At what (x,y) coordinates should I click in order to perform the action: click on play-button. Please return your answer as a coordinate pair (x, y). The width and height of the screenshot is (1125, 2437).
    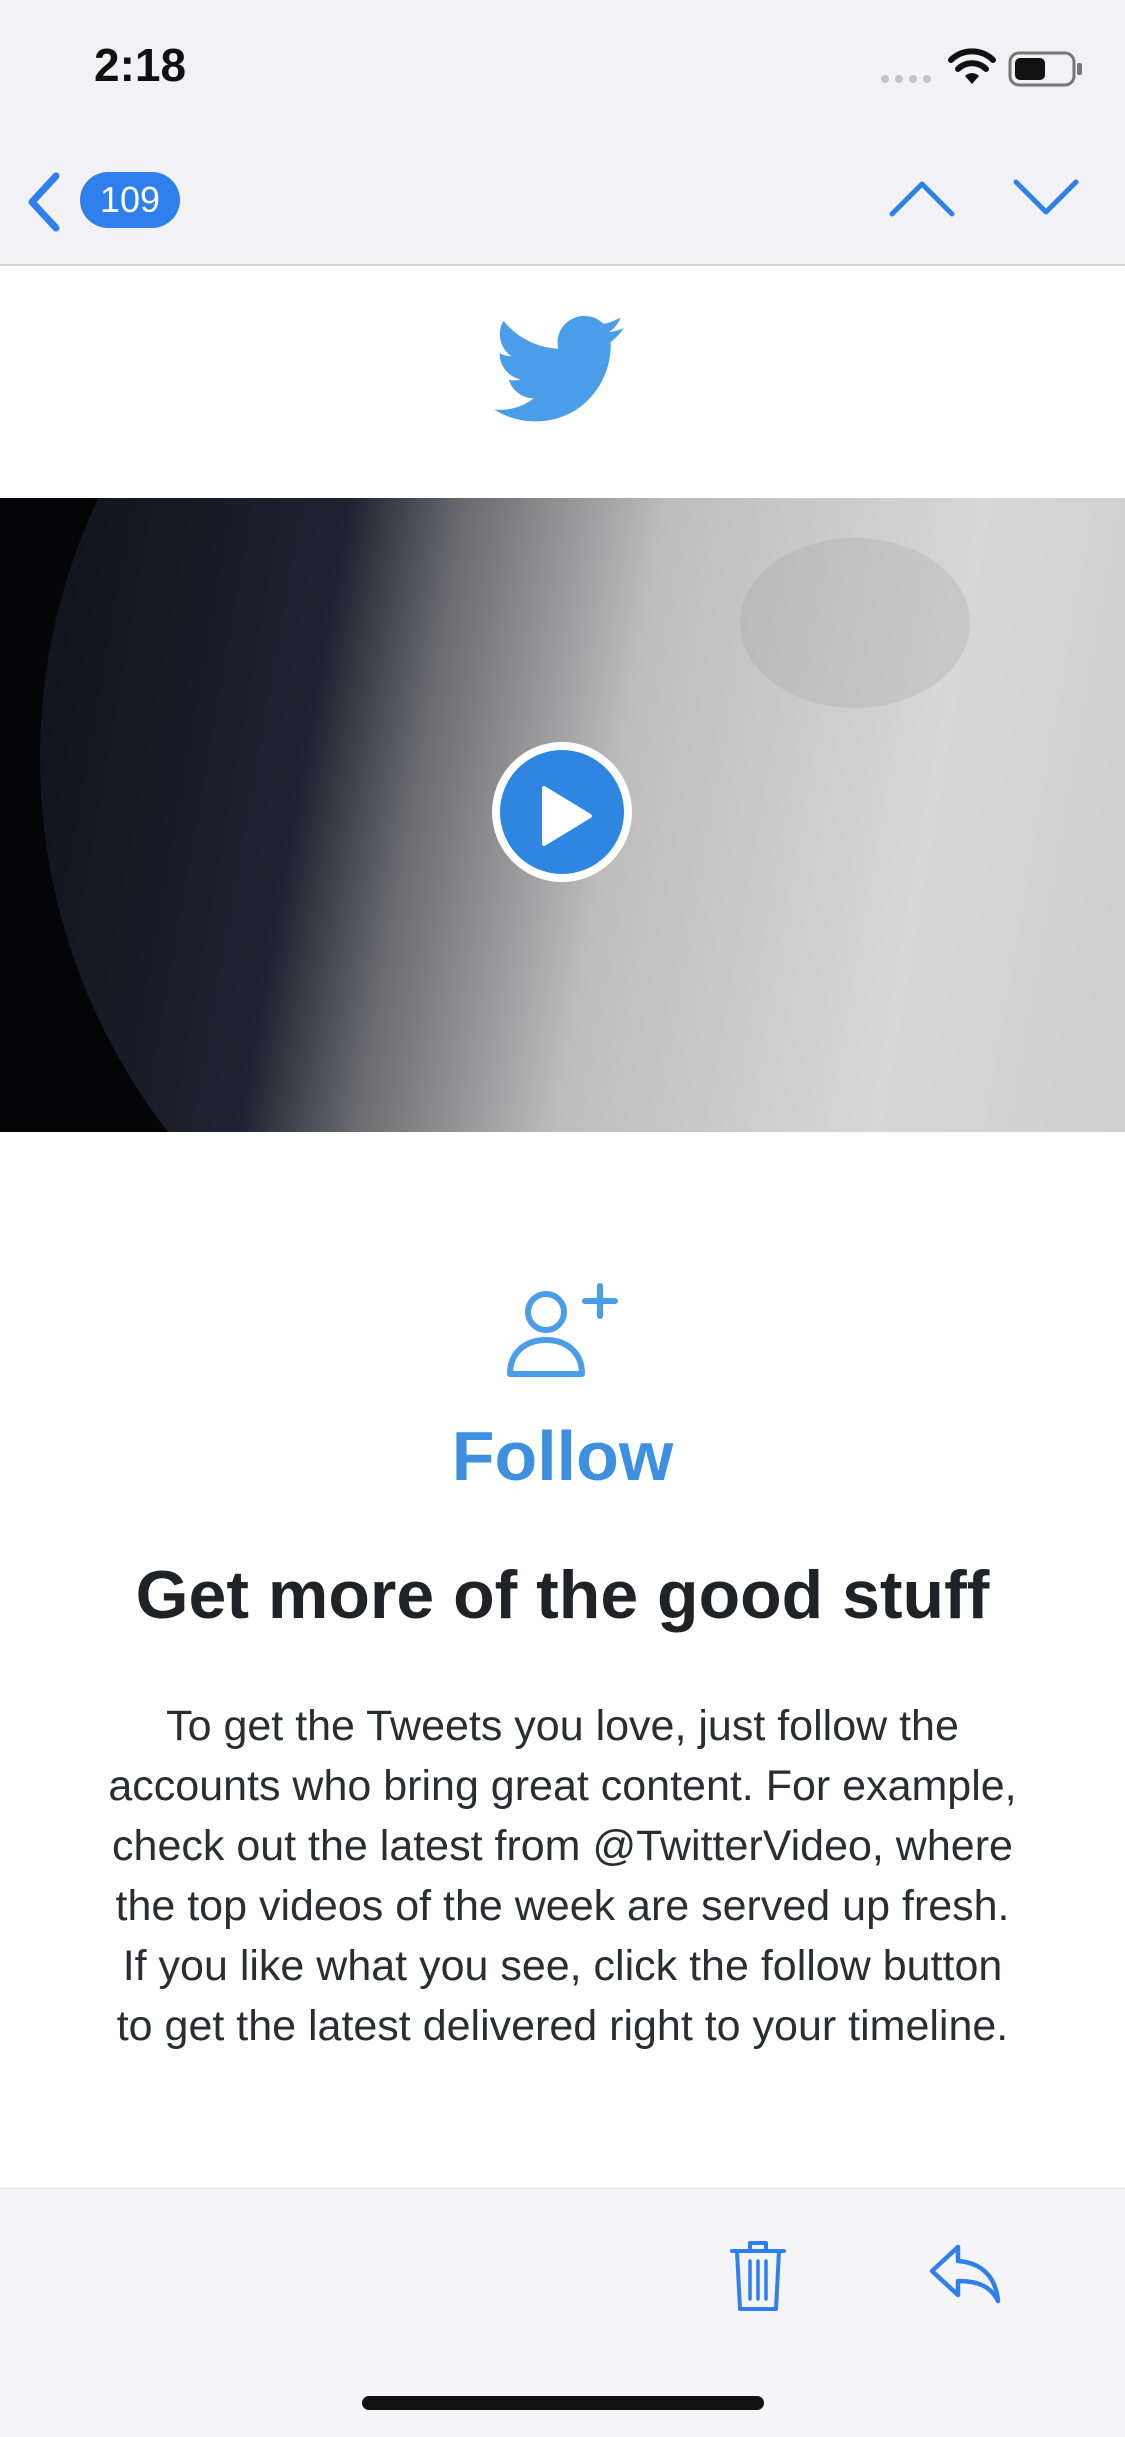
    Looking at the image, I should click on (562, 812).